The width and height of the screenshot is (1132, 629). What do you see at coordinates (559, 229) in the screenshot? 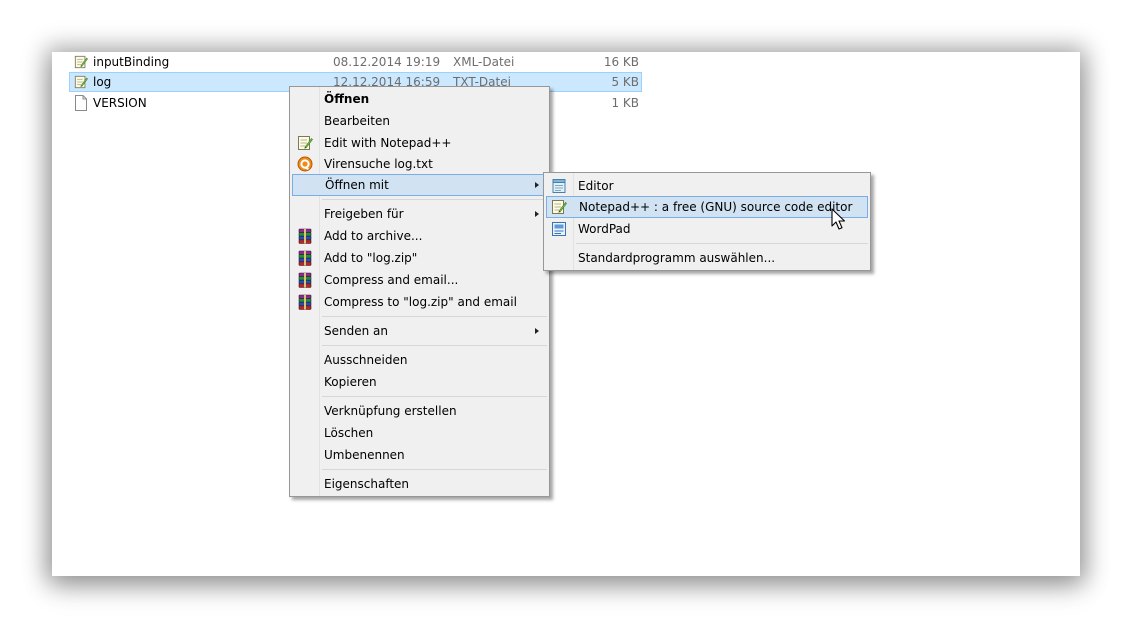
I see `wordpad-icon` at bounding box center [559, 229].